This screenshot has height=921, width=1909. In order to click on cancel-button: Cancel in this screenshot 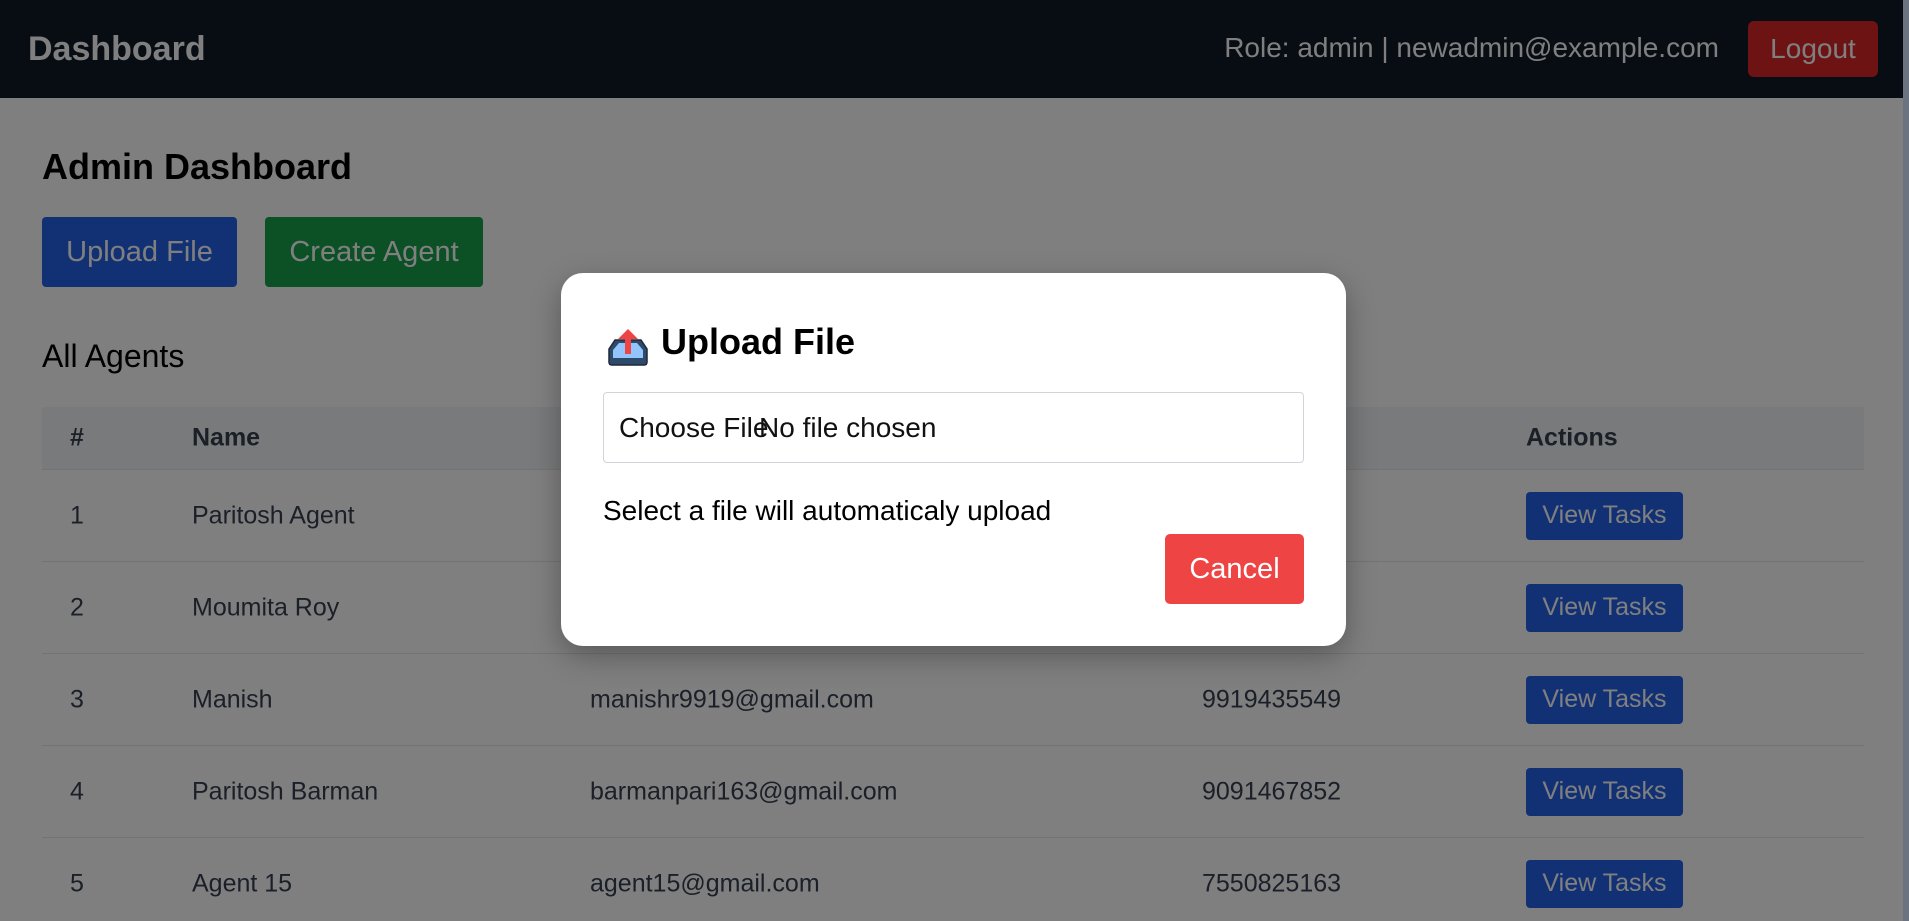, I will do `click(1234, 569)`.